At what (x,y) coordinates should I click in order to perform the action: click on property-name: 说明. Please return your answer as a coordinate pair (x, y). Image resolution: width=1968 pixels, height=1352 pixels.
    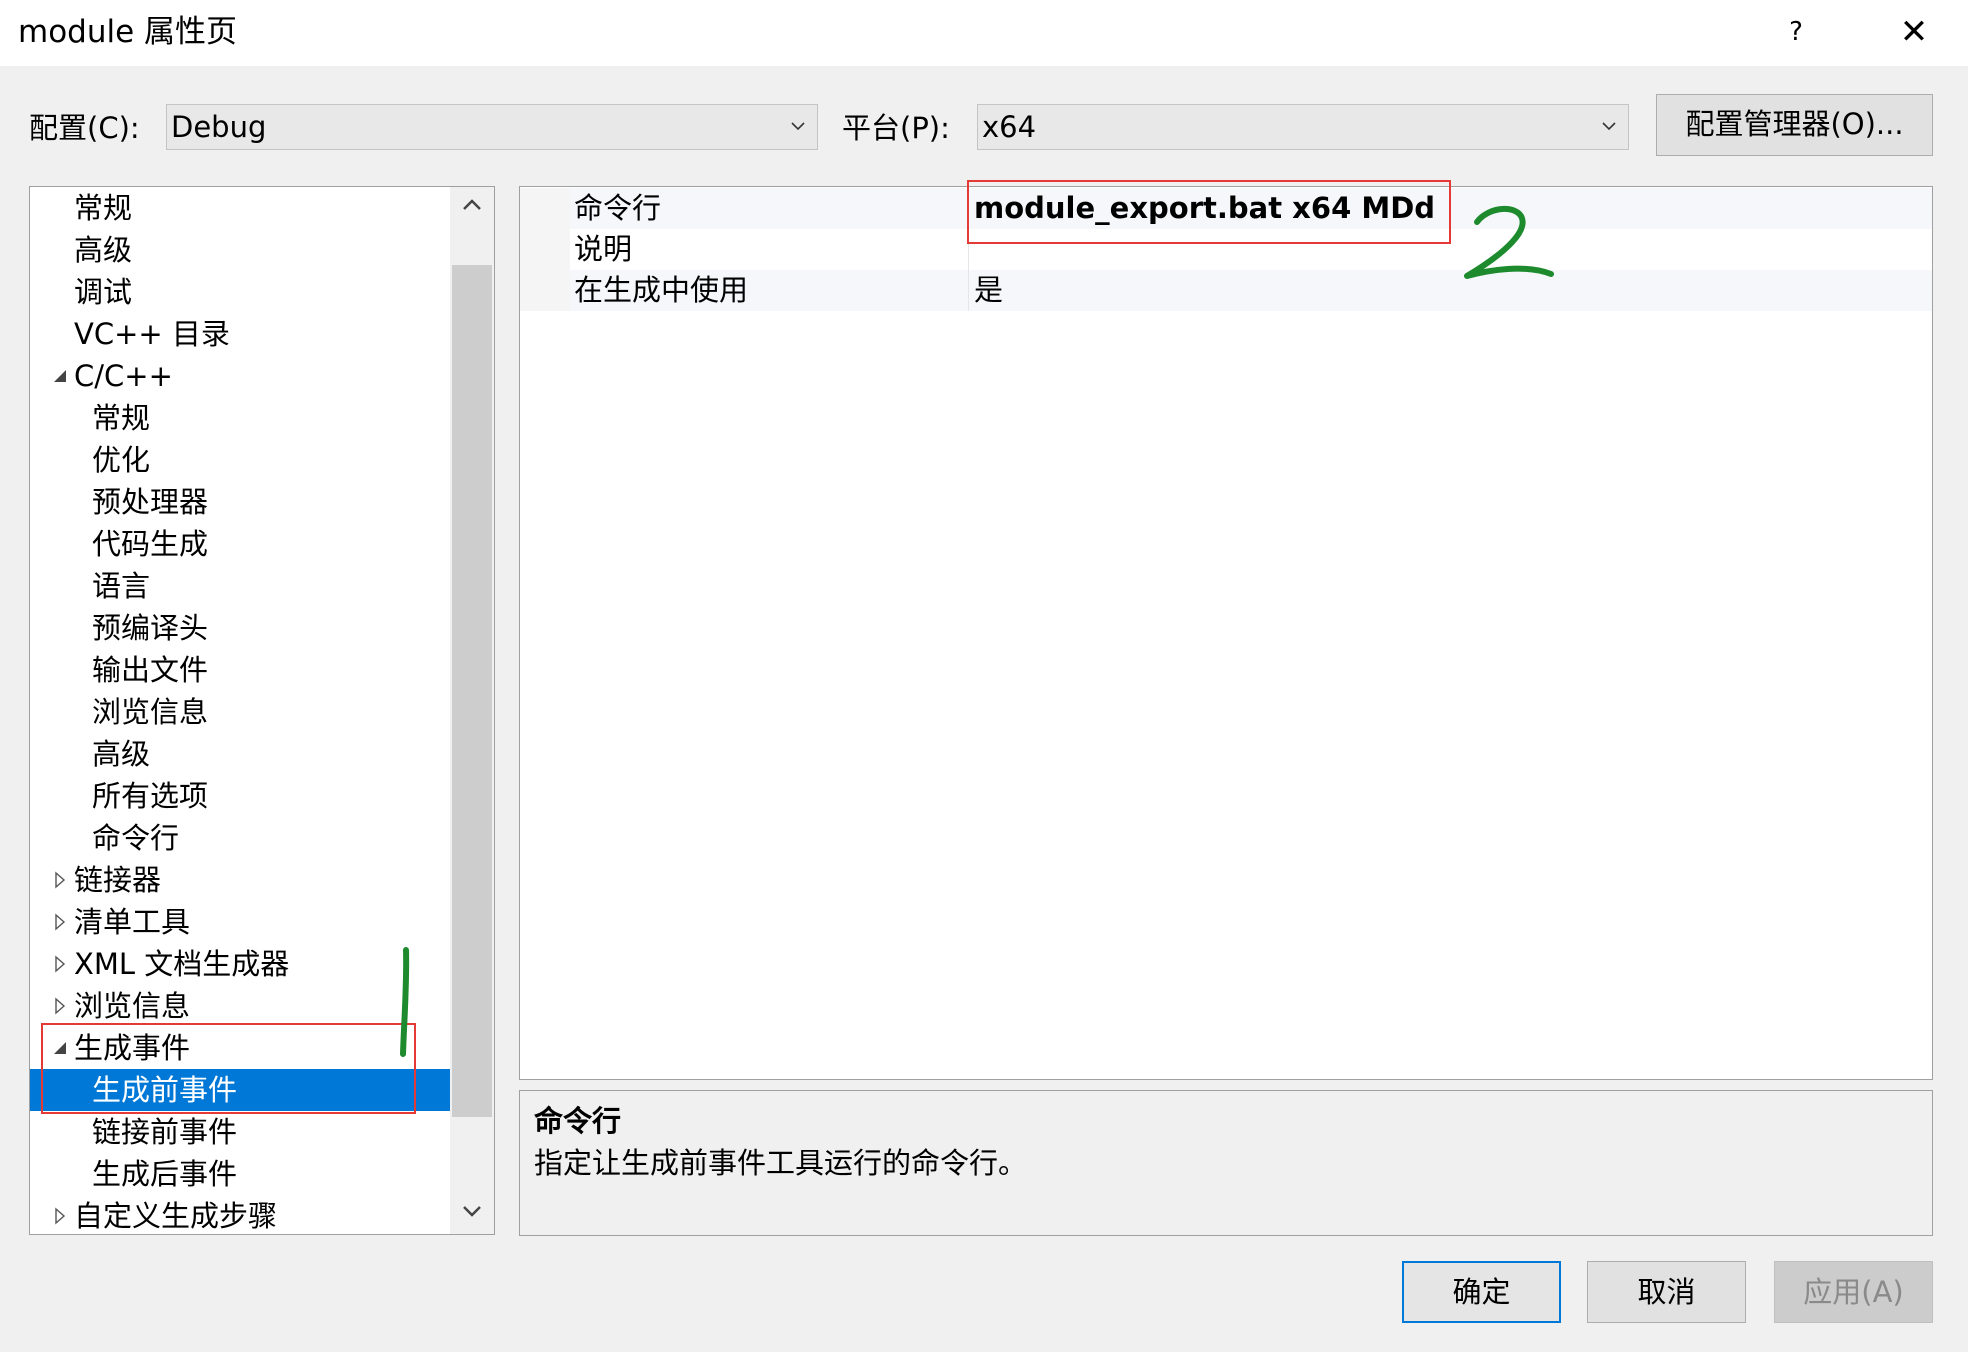
    Looking at the image, I should click on (603, 249).